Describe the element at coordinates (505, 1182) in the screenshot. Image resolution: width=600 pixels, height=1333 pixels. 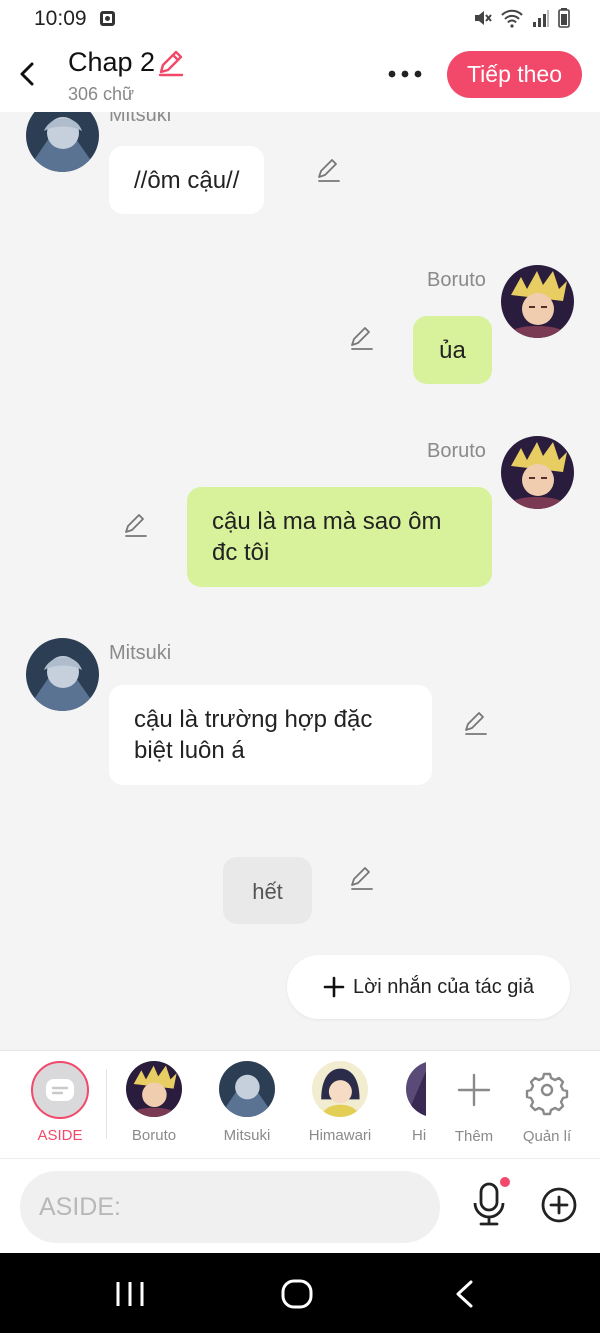
I see `recording-indicator-dot` at that location.